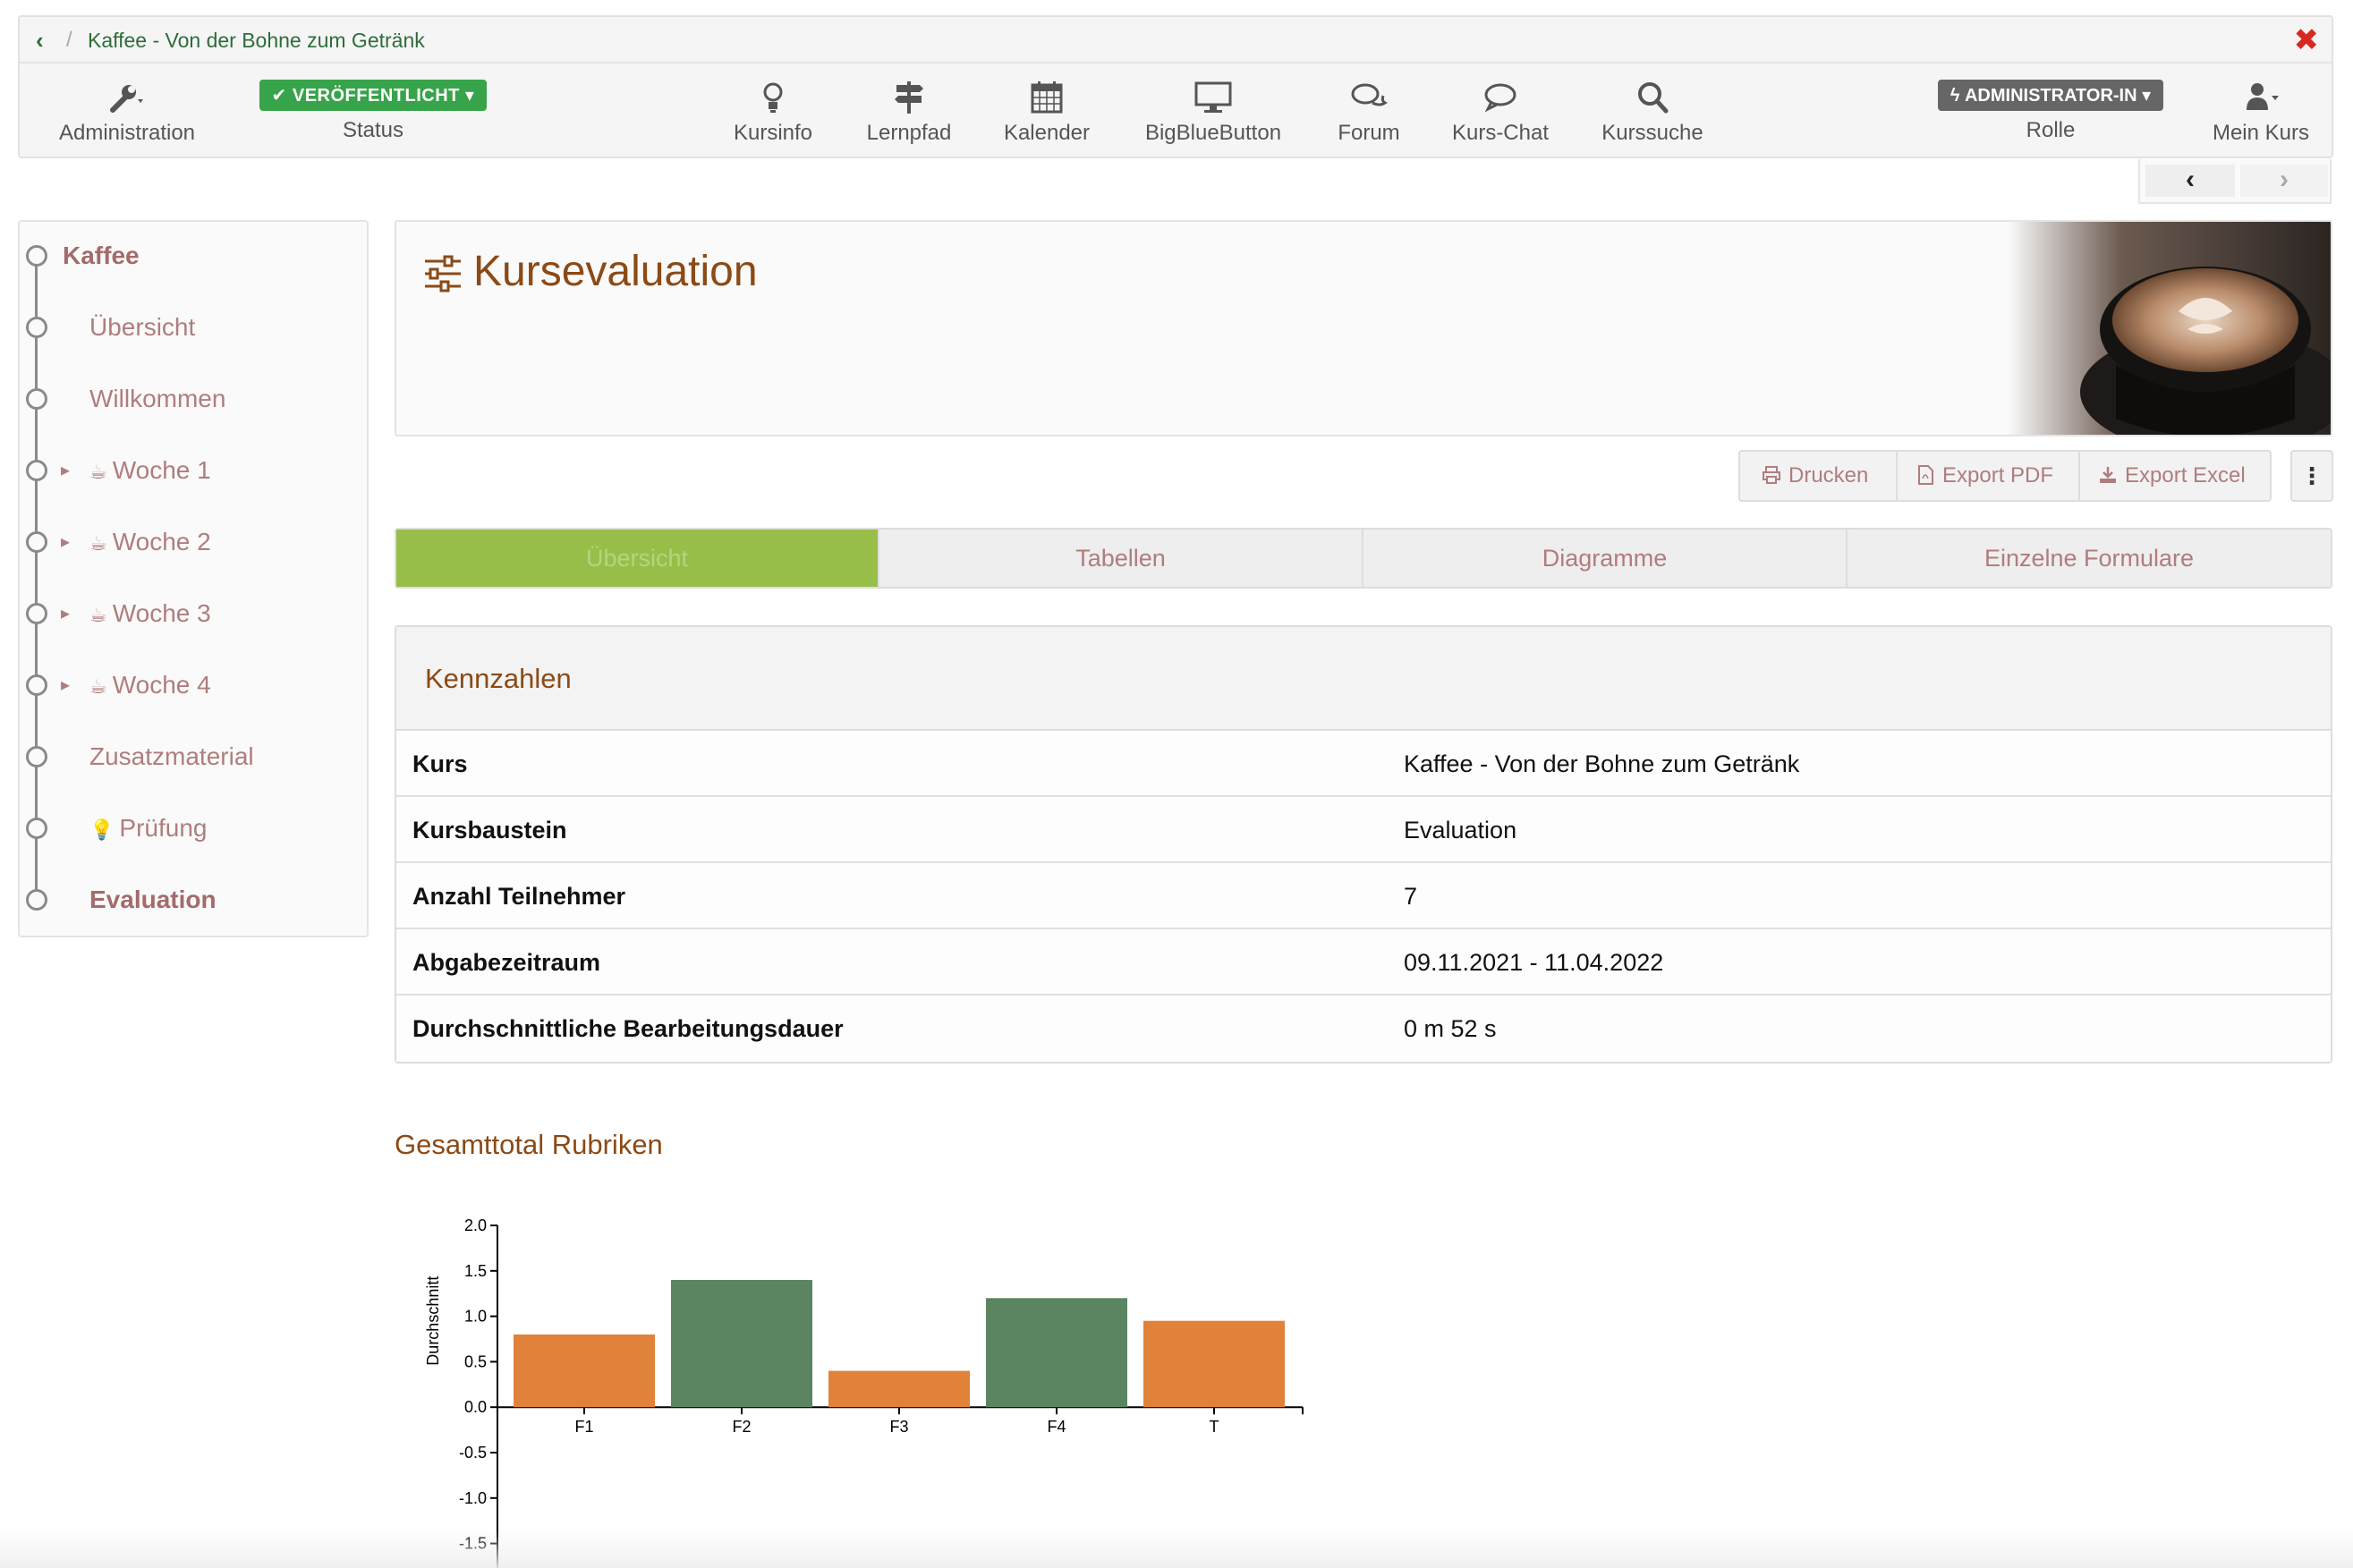 The height and width of the screenshot is (1568, 2353). Describe the element at coordinates (909, 112) in the screenshot. I see `tool-lernpfad: Lernpfad` at that location.